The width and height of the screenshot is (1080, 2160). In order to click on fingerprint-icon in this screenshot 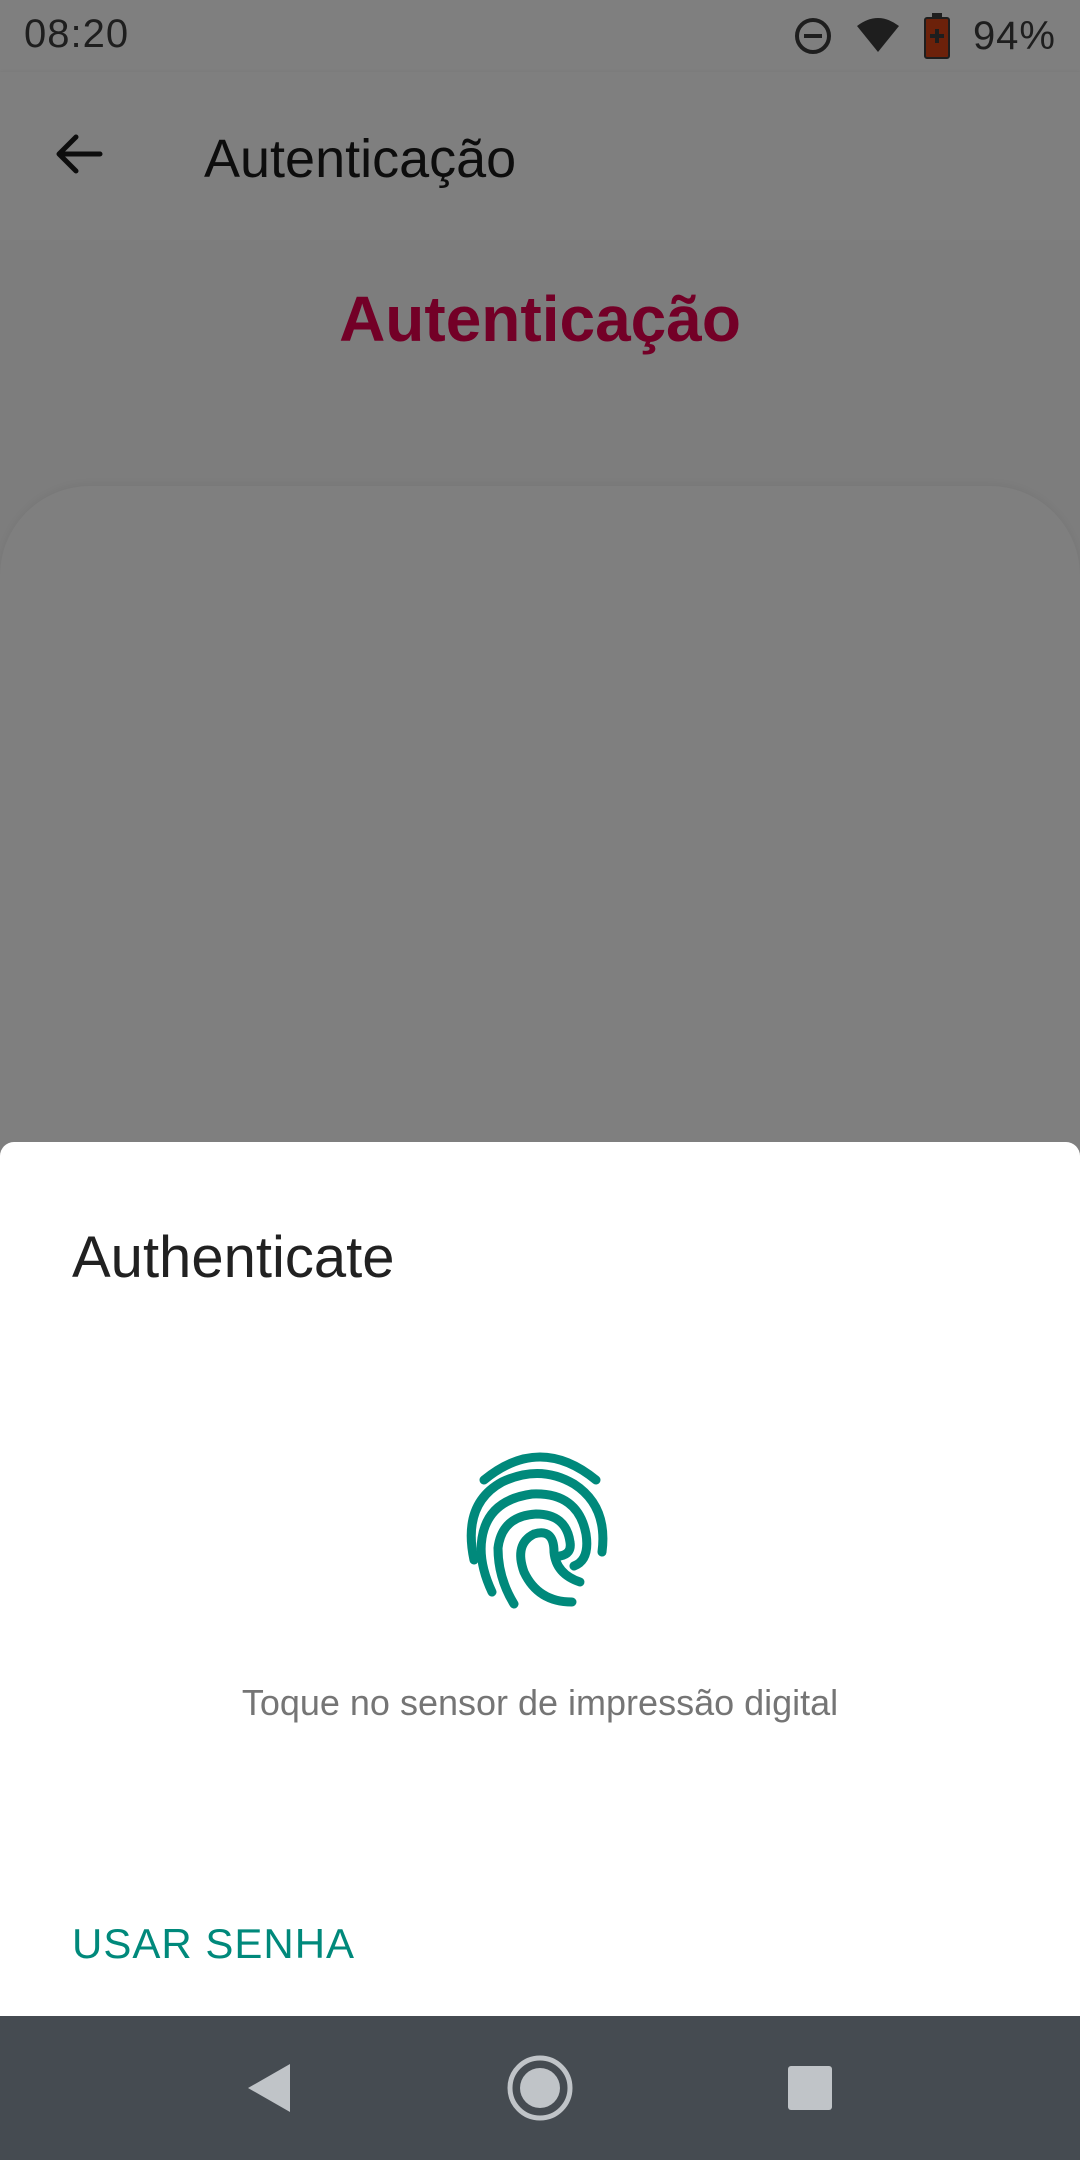, I will do `click(537, 1530)`.